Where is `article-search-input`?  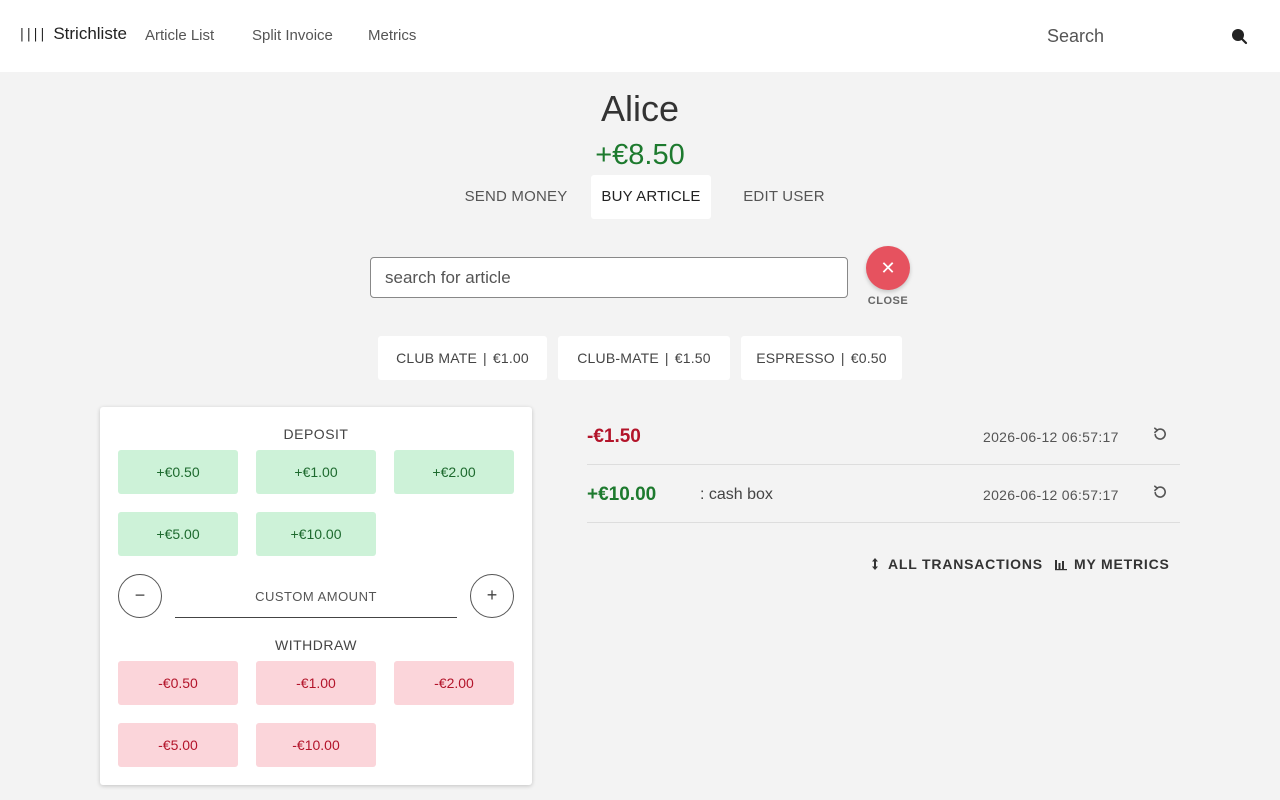
article-search-input is located at coordinates (609, 277).